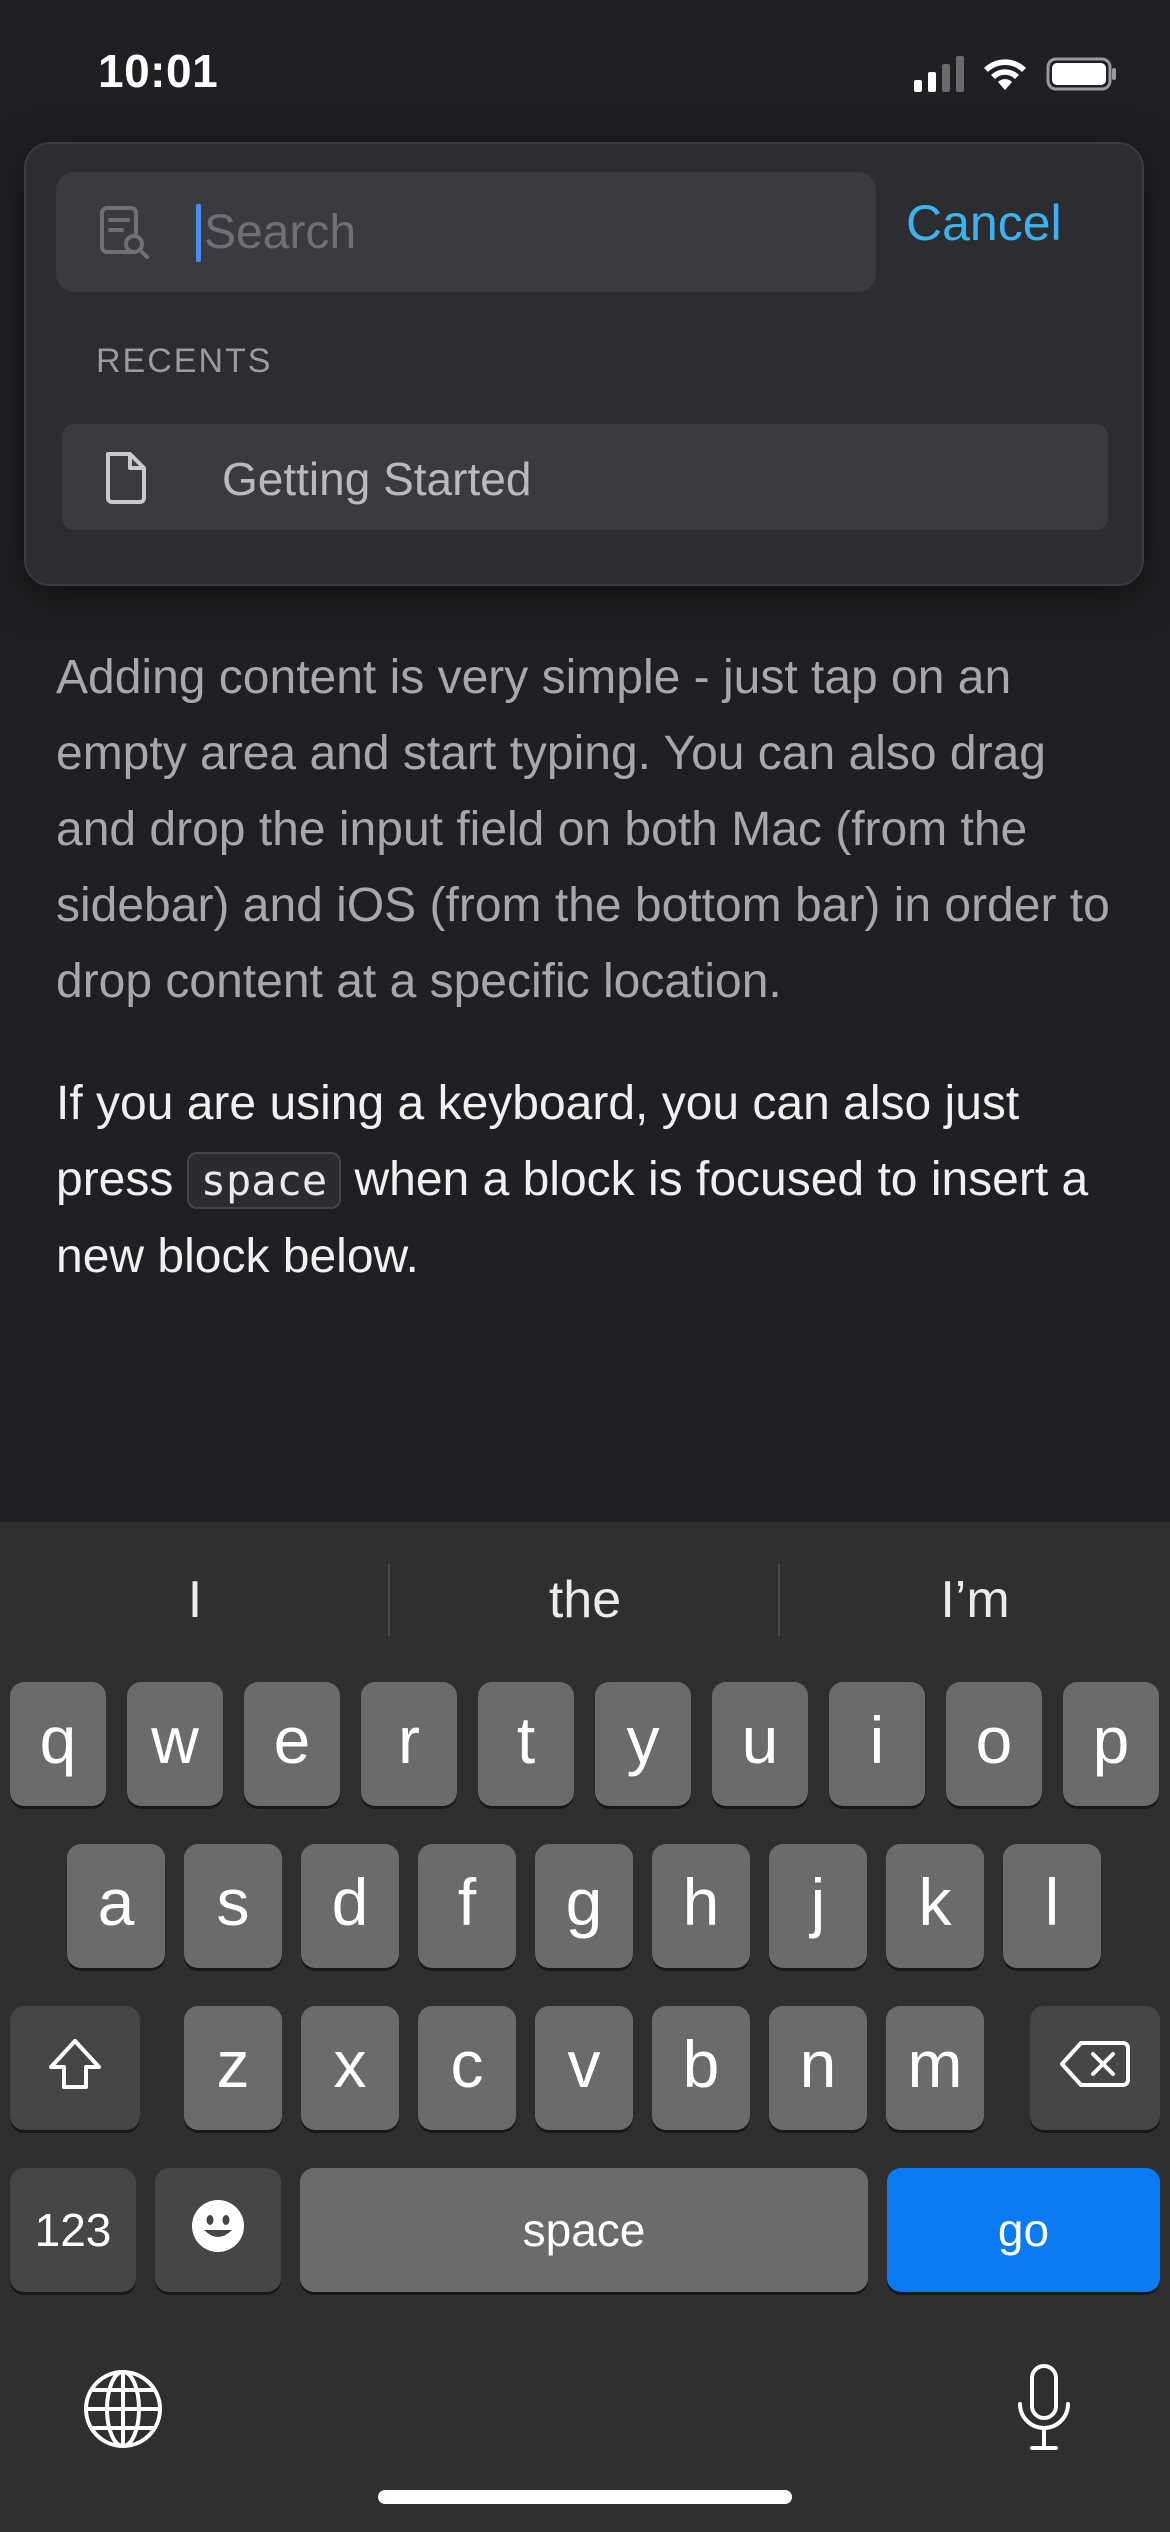 This screenshot has width=1170, height=2532. Describe the element at coordinates (467, 2068) in the screenshot. I see `key-c: c` at that location.